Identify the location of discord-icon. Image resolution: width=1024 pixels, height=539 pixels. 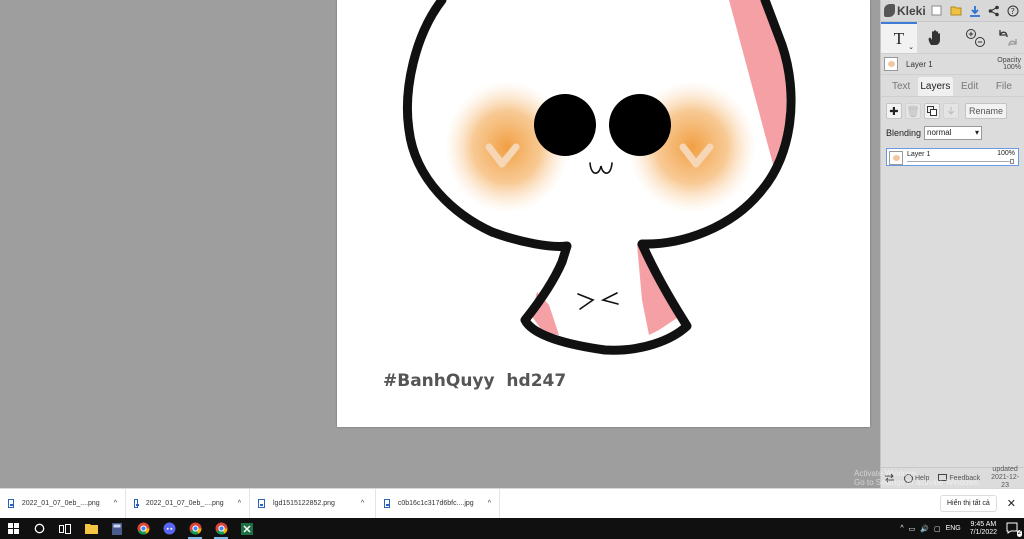
(169, 528).